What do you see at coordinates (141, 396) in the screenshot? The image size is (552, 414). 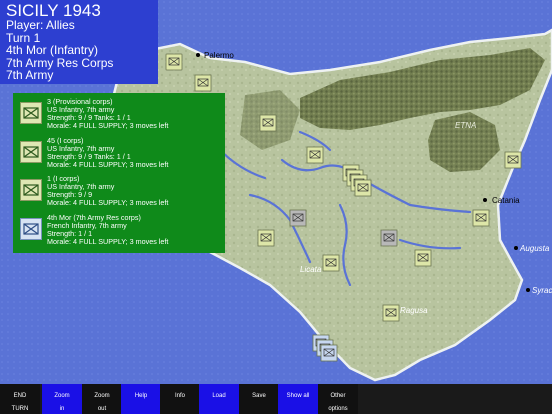 I see `button-label: Help` at bounding box center [141, 396].